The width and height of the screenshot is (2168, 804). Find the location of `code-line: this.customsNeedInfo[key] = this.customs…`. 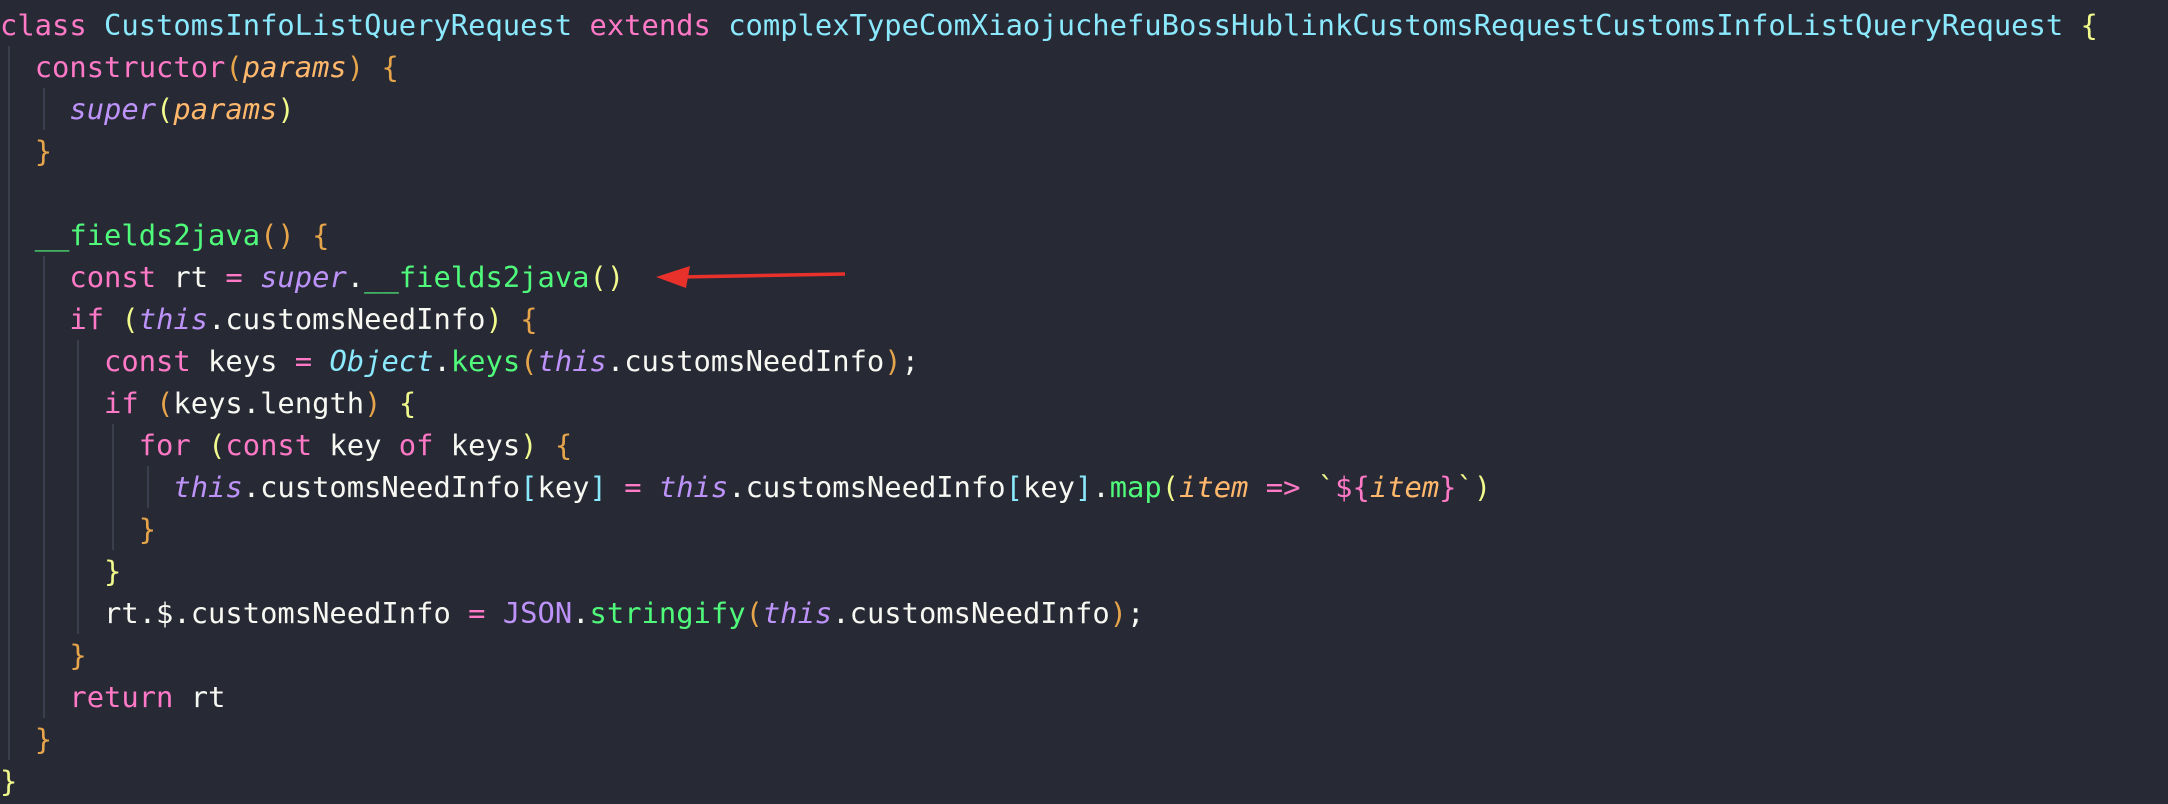

code-line: this.customsNeedInfo[key] = this.customs… is located at coordinates (745, 487).